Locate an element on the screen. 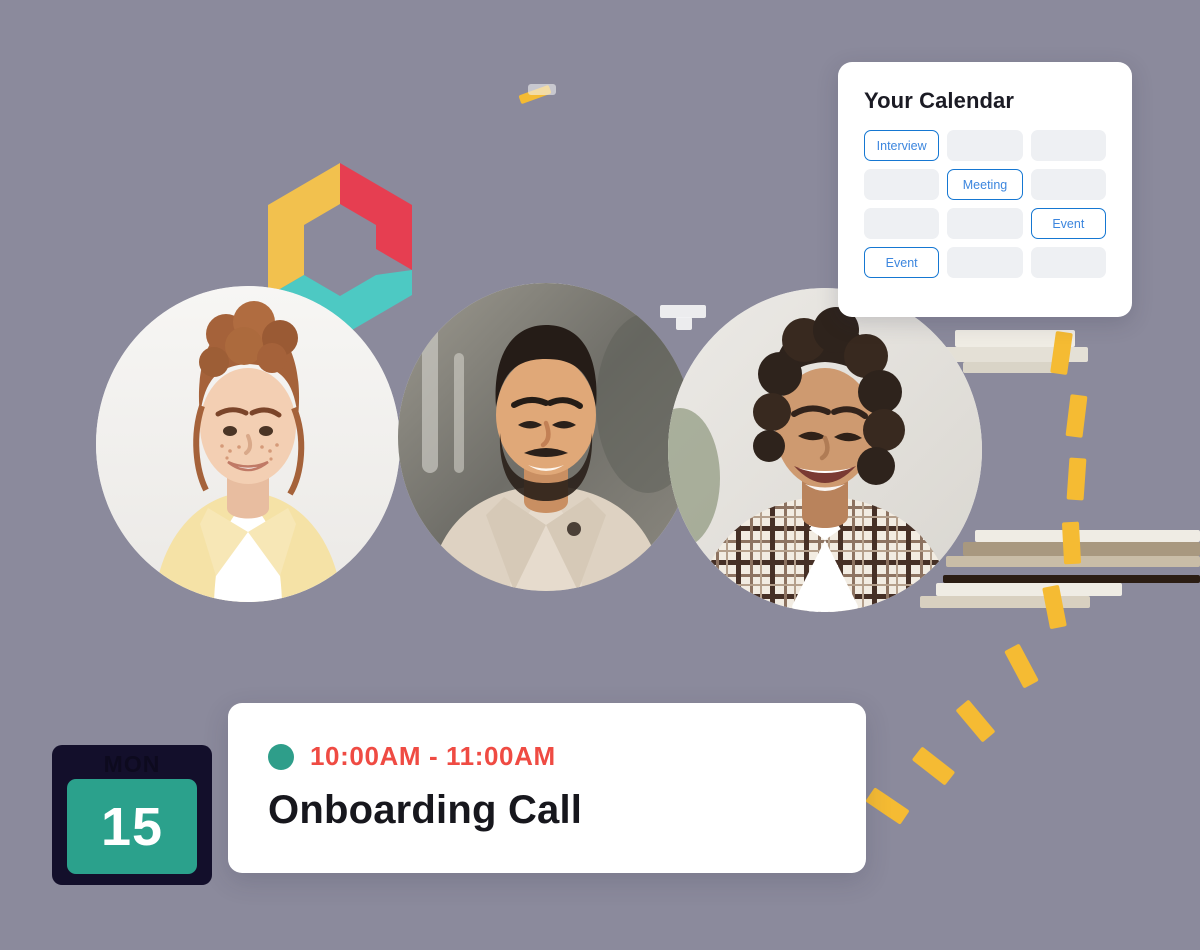 This screenshot has height=950, width=1200. calendar-grid: Interview Meeting Event Event is located at coordinates (985, 204).